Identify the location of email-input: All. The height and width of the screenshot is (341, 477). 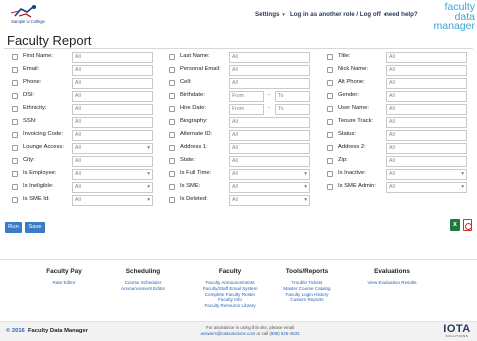
(112, 70).